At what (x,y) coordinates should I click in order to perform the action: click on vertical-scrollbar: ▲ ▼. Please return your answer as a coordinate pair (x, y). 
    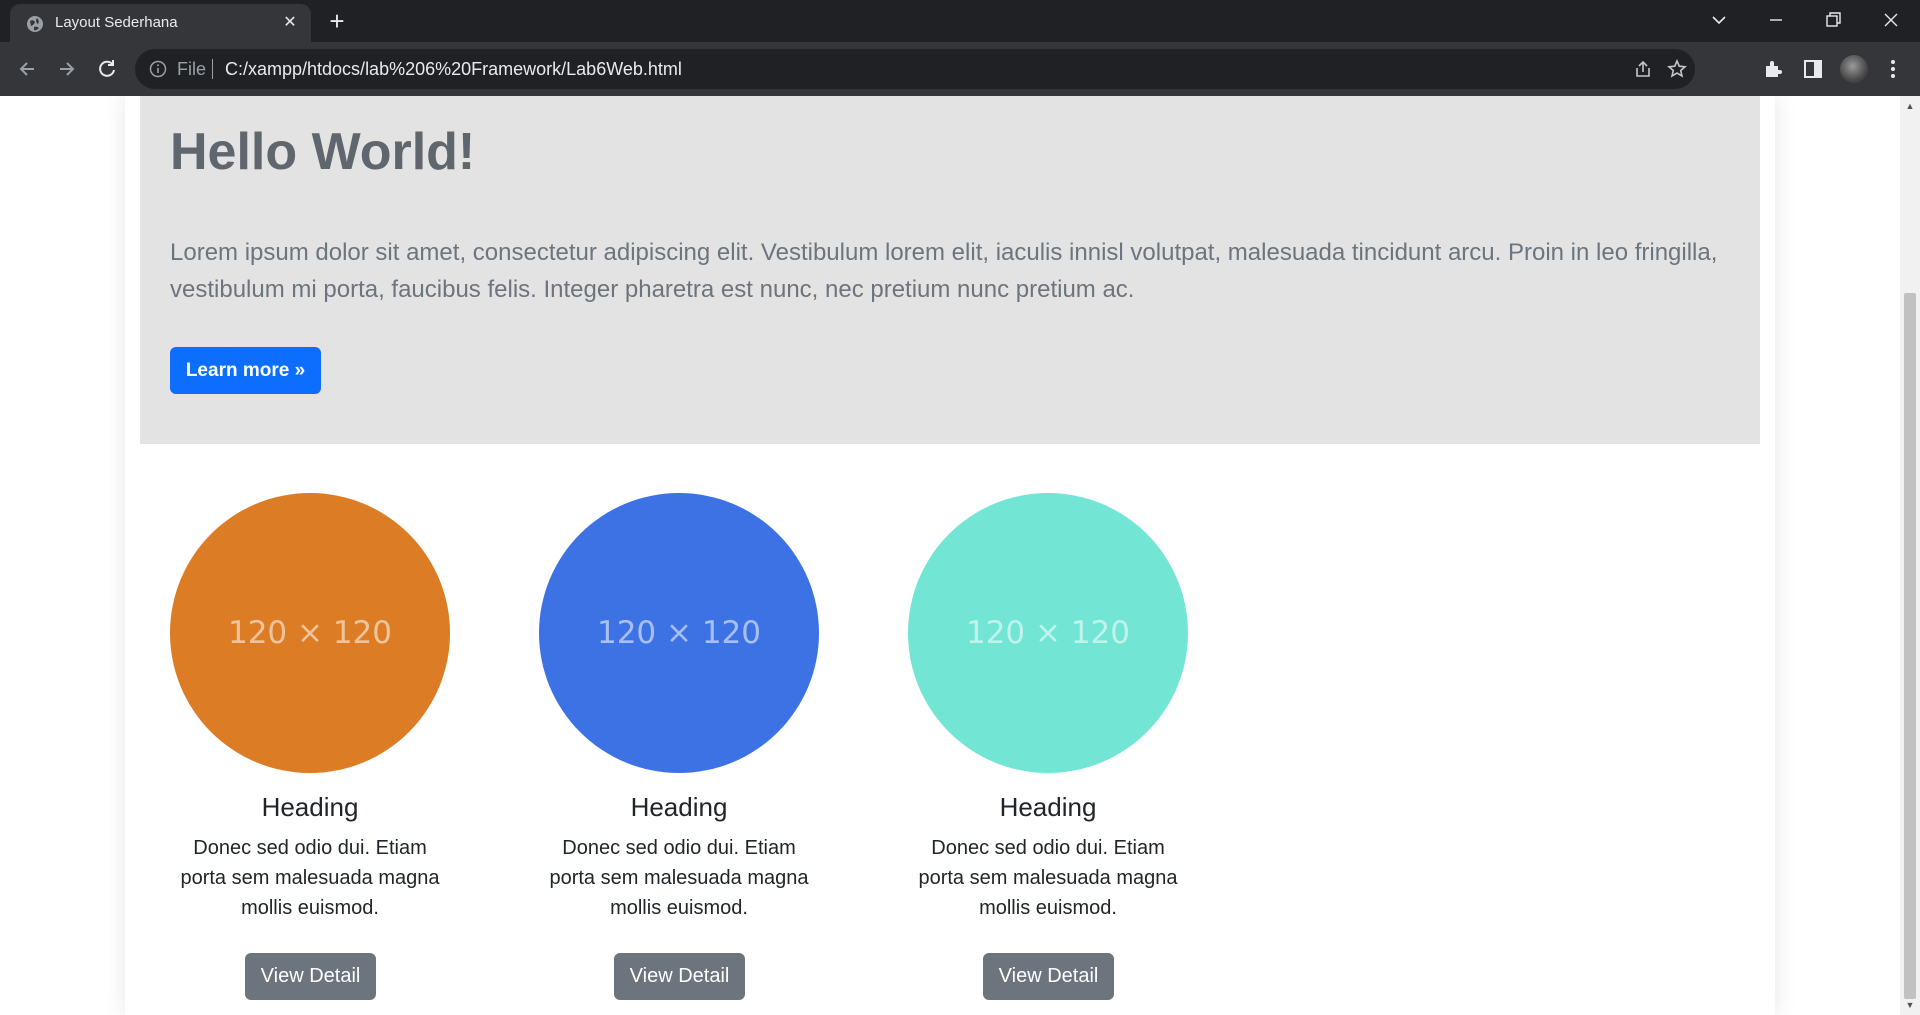
    Looking at the image, I should click on (1910, 555).